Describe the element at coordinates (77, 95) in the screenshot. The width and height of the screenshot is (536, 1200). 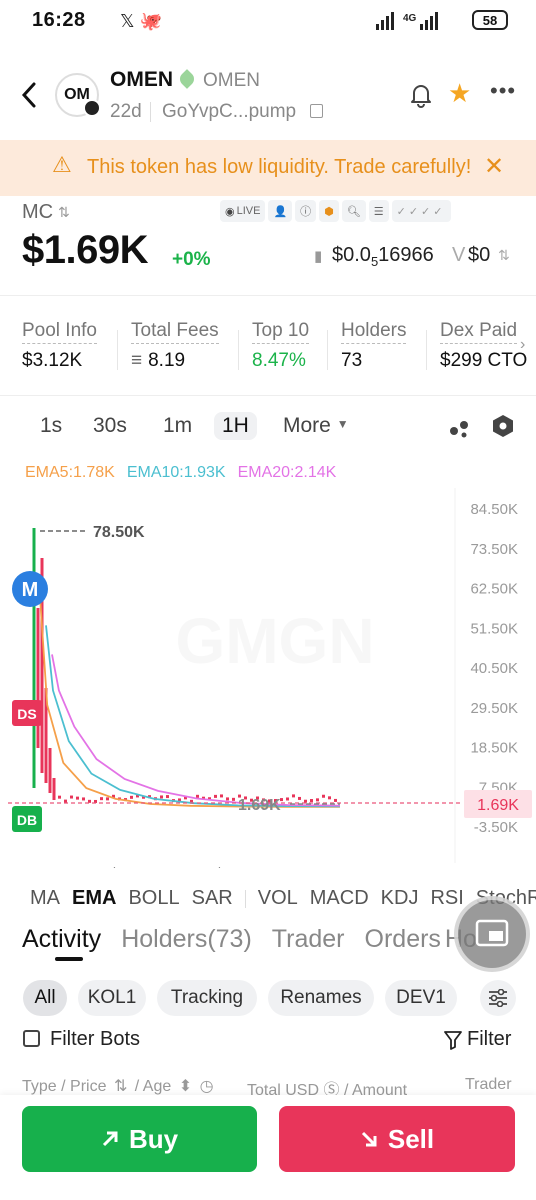
I see `token-avatar: OM` at that location.